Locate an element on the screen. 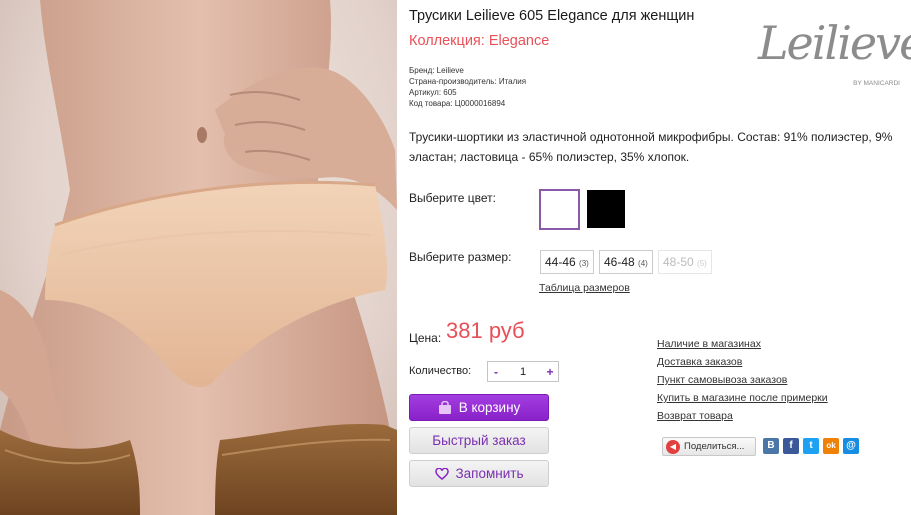 This screenshot has height=515, width=911. size-option-count: (5) is located at coordinates (702, 263).